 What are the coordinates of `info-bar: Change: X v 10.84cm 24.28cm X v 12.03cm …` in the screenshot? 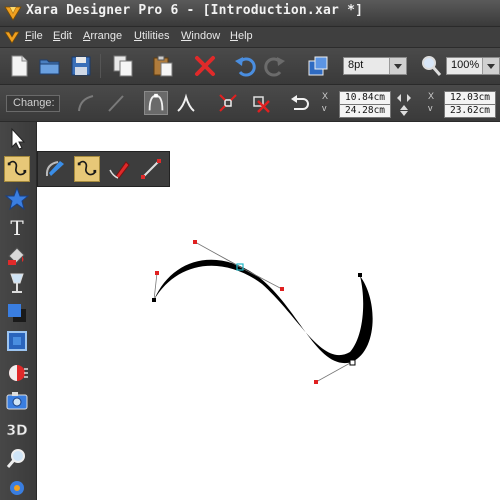 It's located at (250, 103).